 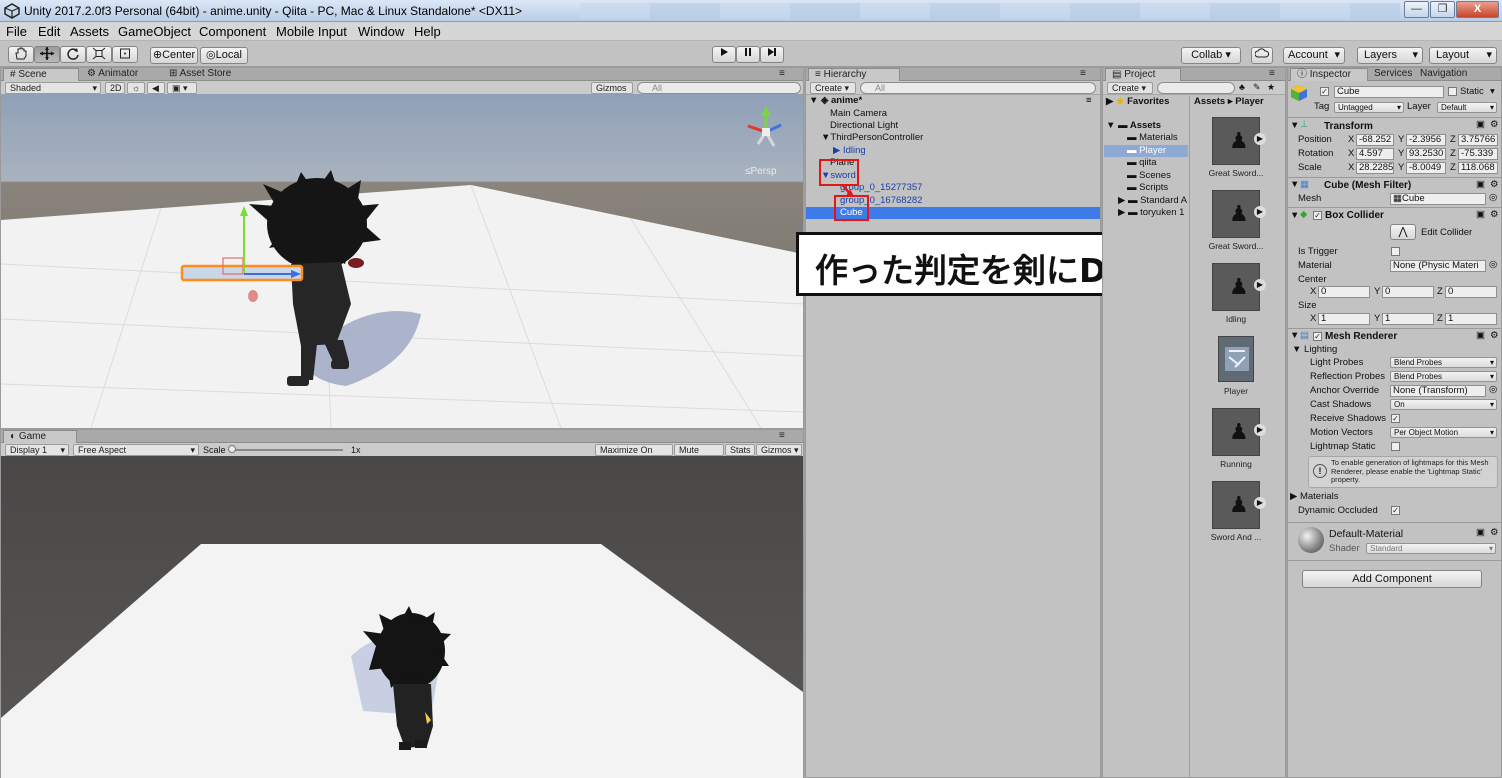 What do you see at coordinates (1478, 168) in the screenshot?
I see `scale-z-input: 118.068` at bounding box center [1478, 168].